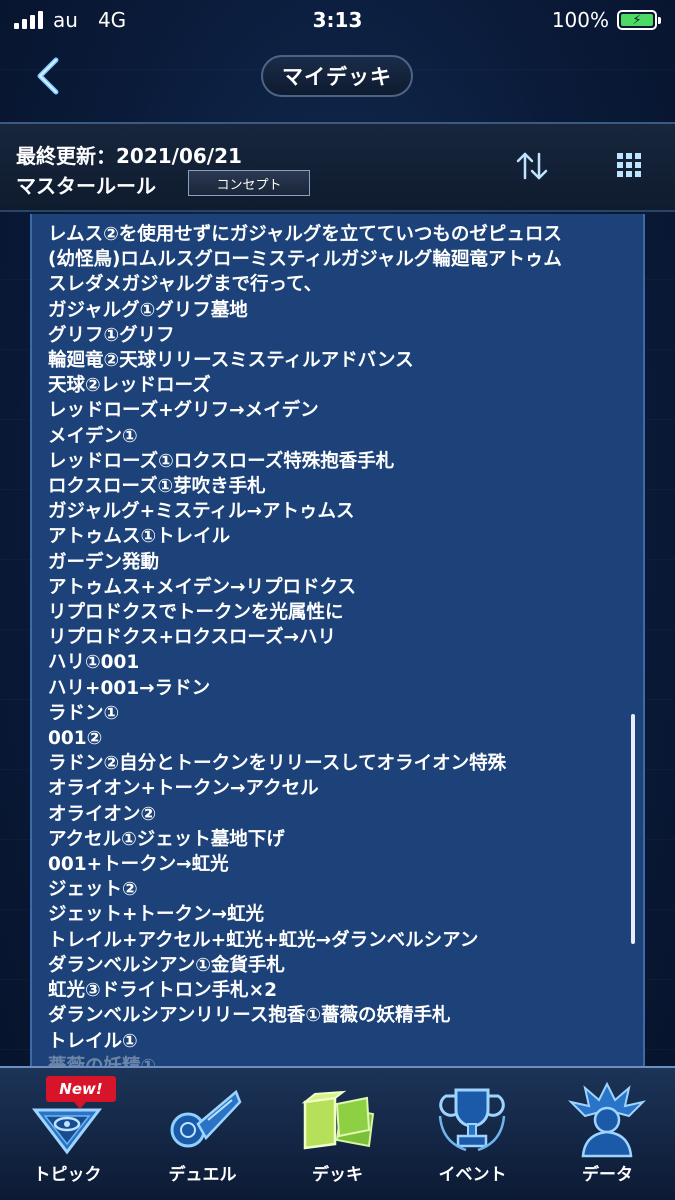  What do you see at coordinates (156, 915) in the screenshot?
I see `concept-line: ジェット+トークン→虹光` at bounding box center [156, 915].